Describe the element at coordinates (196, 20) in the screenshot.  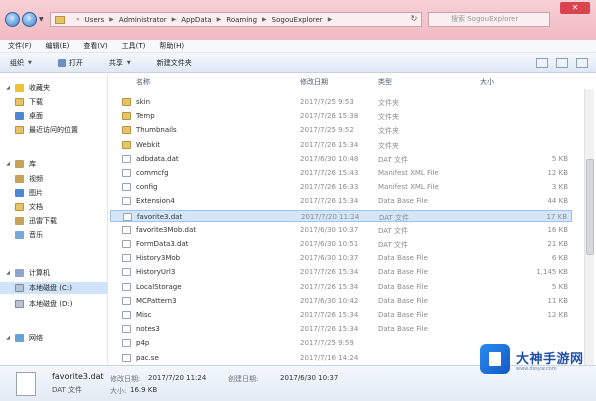
I see `breadcrumb-item: AppData` at that location.